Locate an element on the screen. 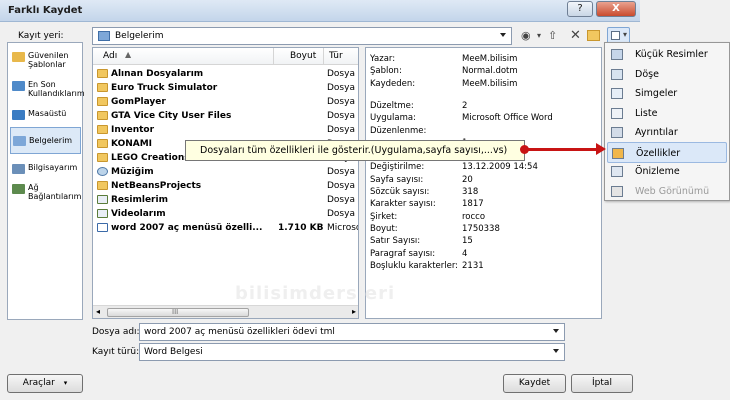 The image size is (730, 400). scrollbar-thumb: III is located at coordinates (178, 312).